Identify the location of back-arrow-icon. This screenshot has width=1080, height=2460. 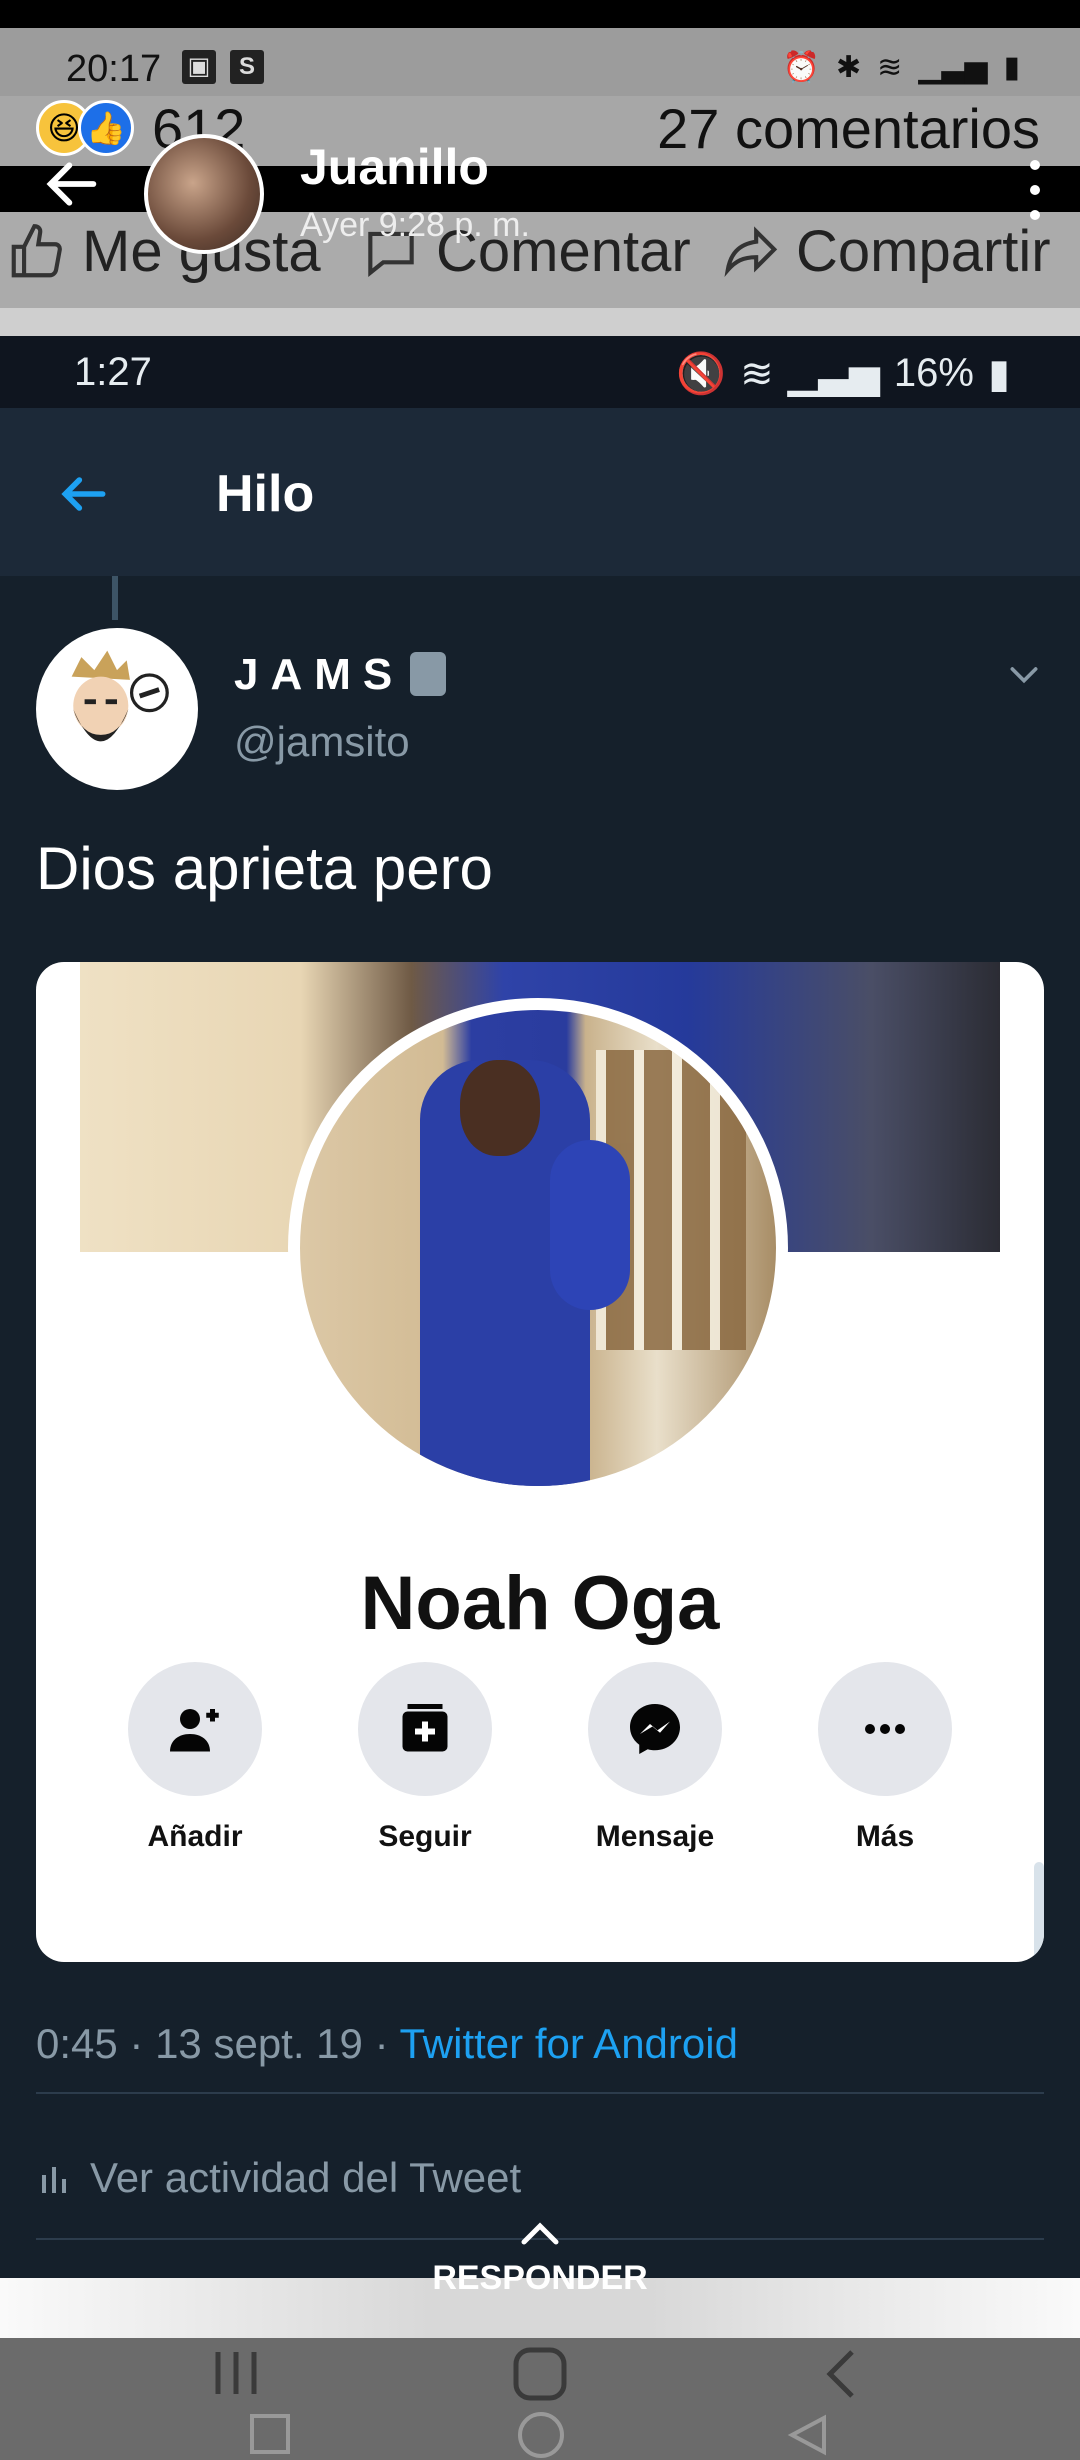
(84, 494).